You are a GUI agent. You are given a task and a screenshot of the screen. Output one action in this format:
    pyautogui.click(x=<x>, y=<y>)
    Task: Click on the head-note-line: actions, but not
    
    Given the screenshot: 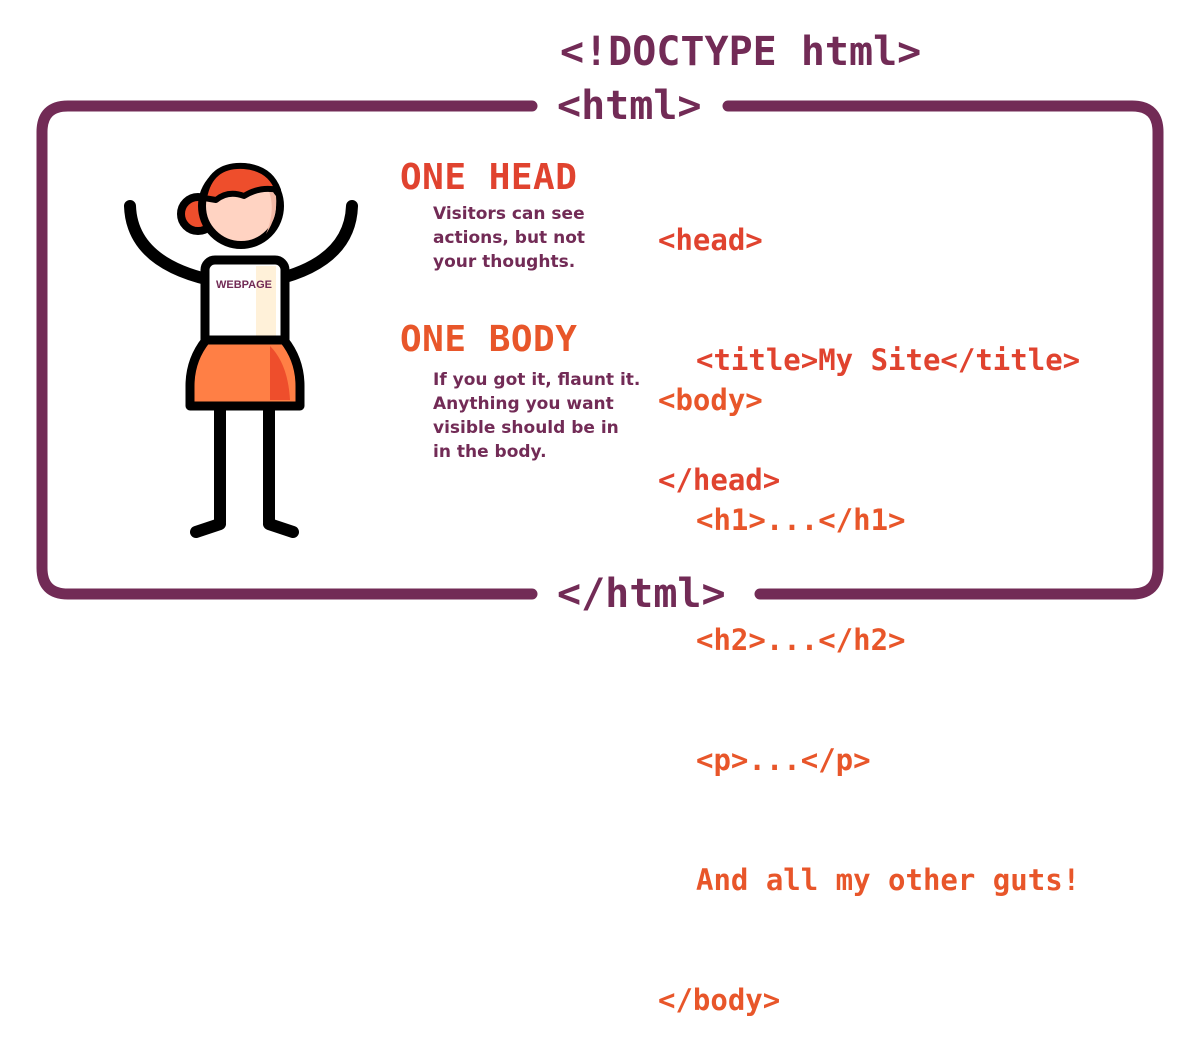 What is the action you would take?
    pyautogui.click(x=509, y=238)
    